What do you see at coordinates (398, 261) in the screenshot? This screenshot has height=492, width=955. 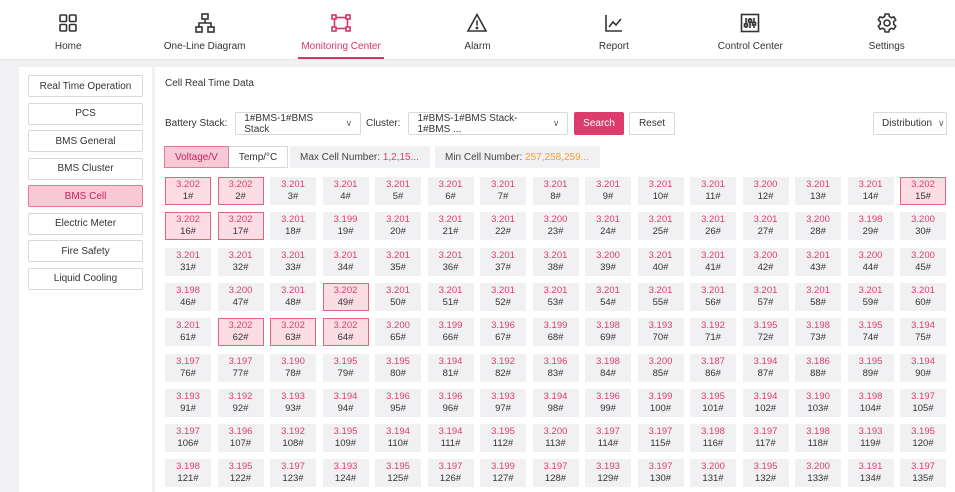 I see `cell-item: 3.201 35#` at bounding box center [398, 261].